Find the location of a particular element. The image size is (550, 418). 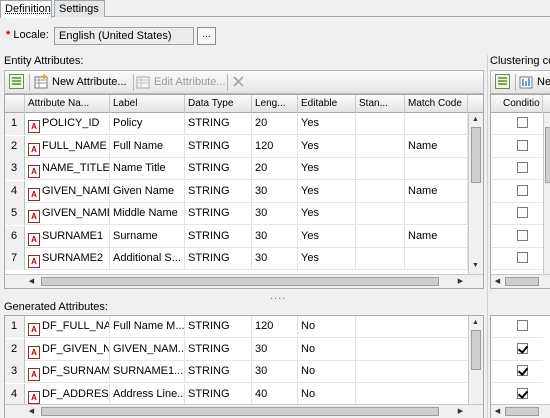

table-row: 3 A DF_SURNAM SURNAME1... STRING 30 No is located at coordinates (236, 372).